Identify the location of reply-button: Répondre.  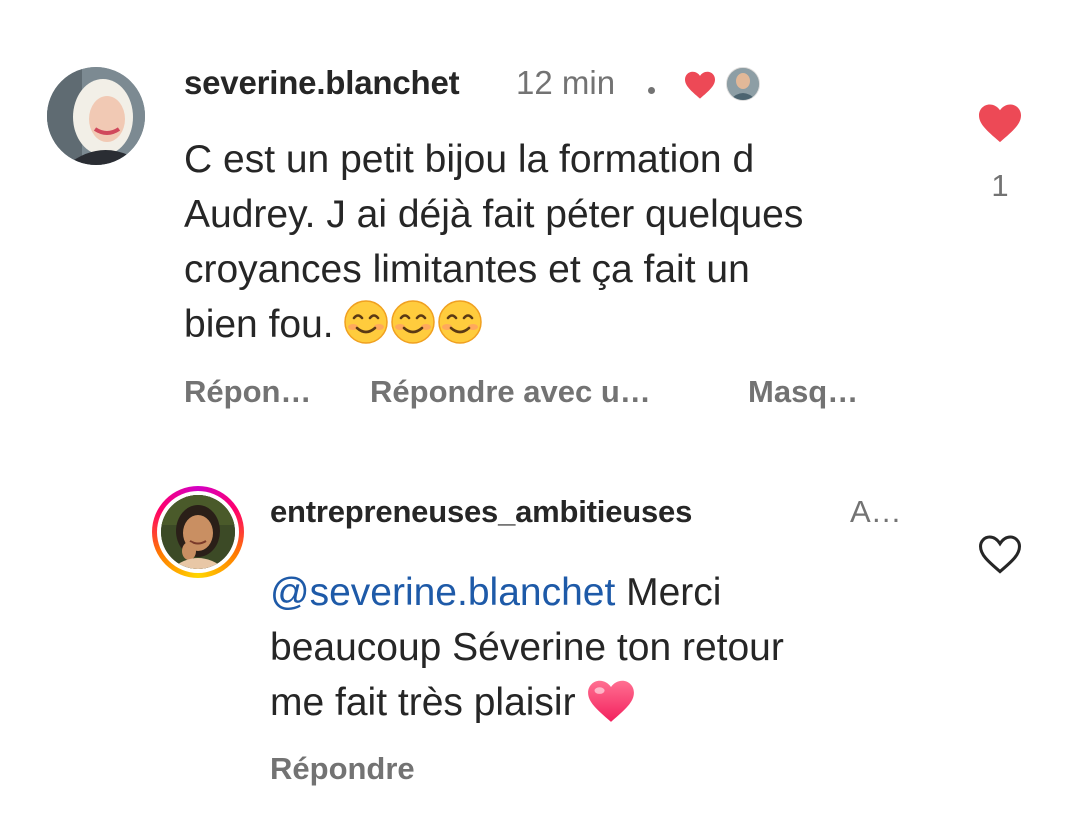
(342, 769).